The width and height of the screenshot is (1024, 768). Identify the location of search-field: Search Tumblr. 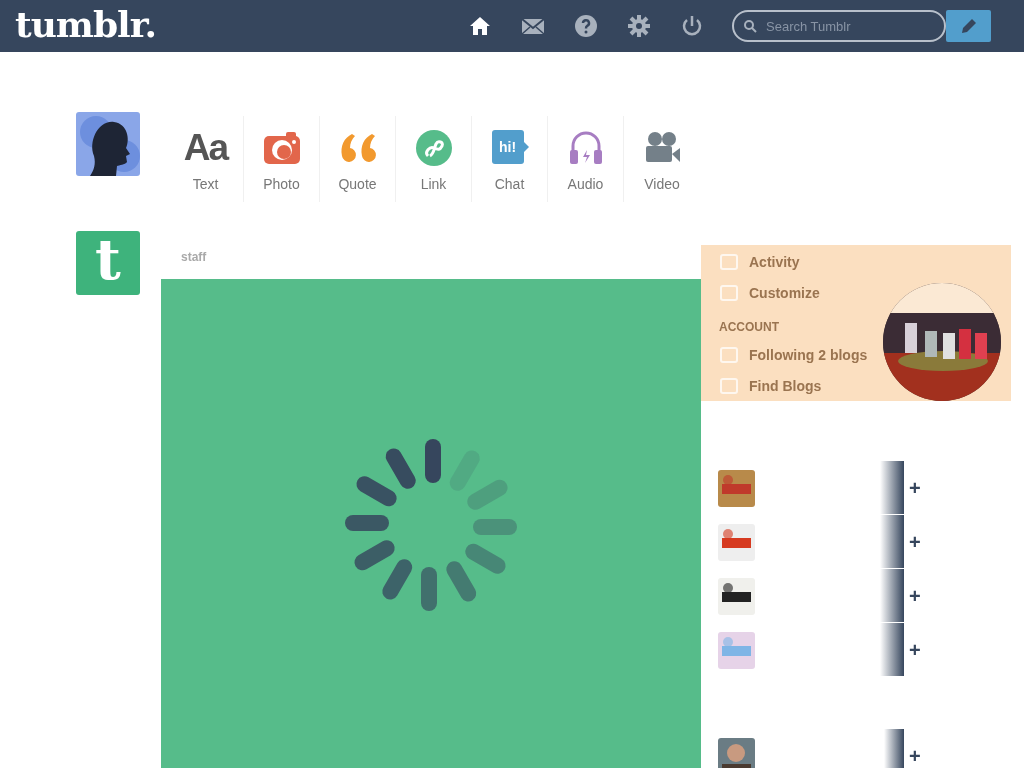
(839, 26).